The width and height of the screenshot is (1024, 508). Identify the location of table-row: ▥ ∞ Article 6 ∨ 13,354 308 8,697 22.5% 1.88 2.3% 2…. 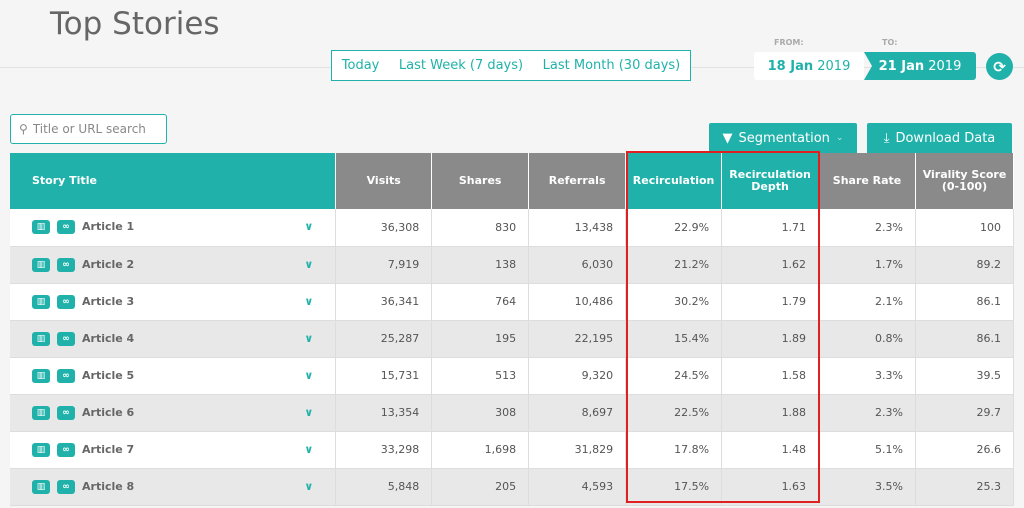
(512, 413).